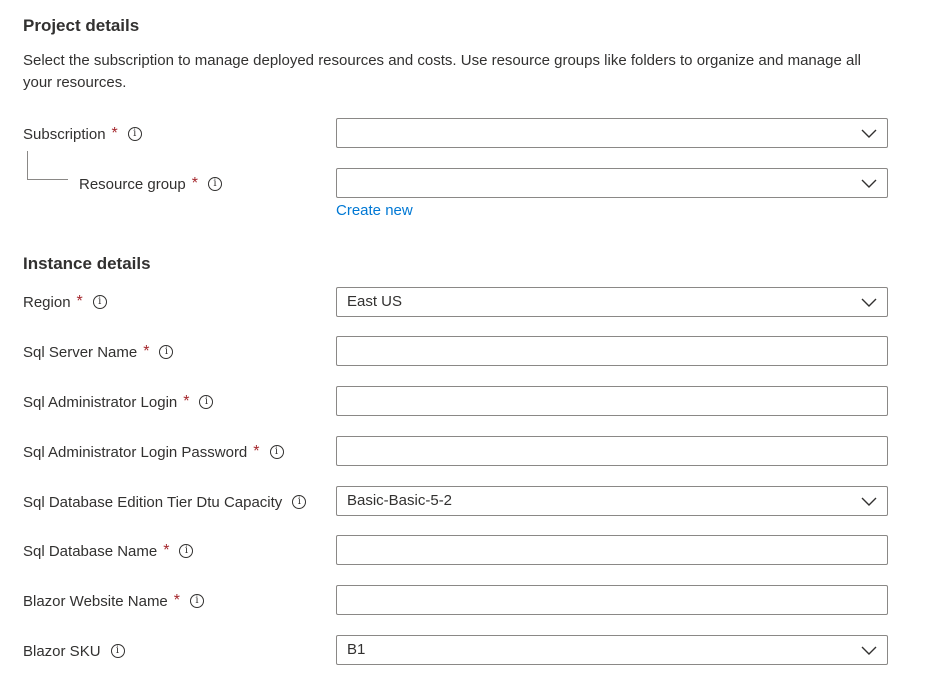 The width and height of the screenshot is (932, 693). What do you see at coordinates (47, 165) in the screenshot?
I see `tree-connector` at bounding box center [47, 165].